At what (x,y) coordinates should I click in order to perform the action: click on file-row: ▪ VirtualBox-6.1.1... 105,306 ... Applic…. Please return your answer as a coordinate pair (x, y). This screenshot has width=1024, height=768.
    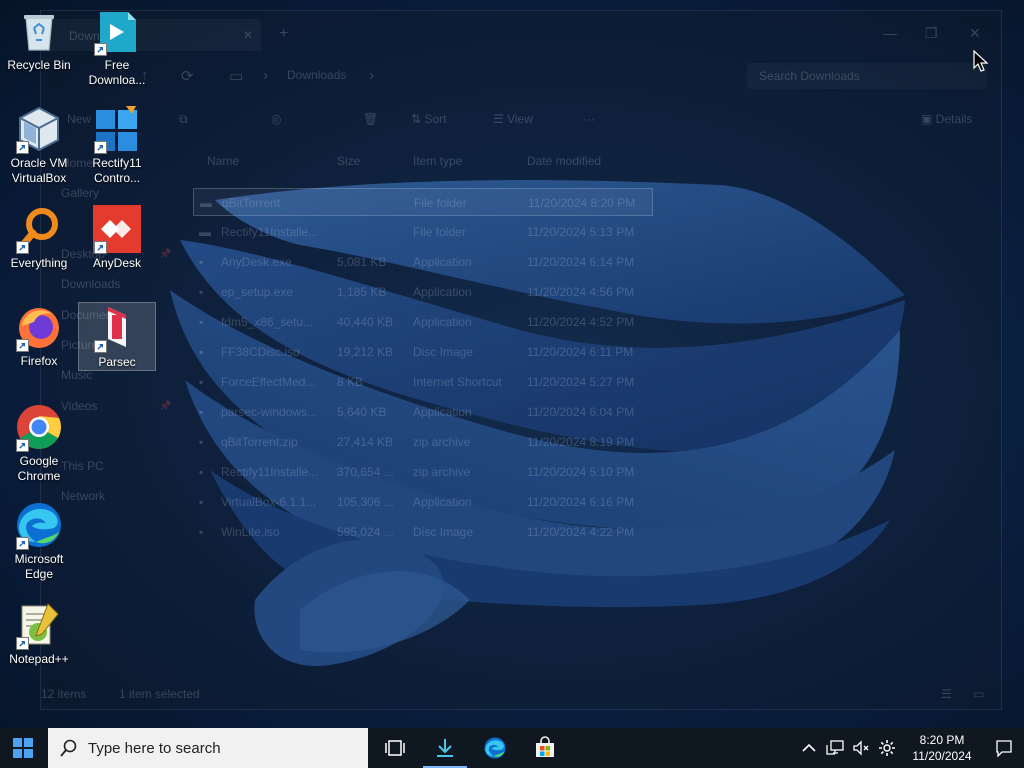
    Looking at the image, I should click on (423, 502).